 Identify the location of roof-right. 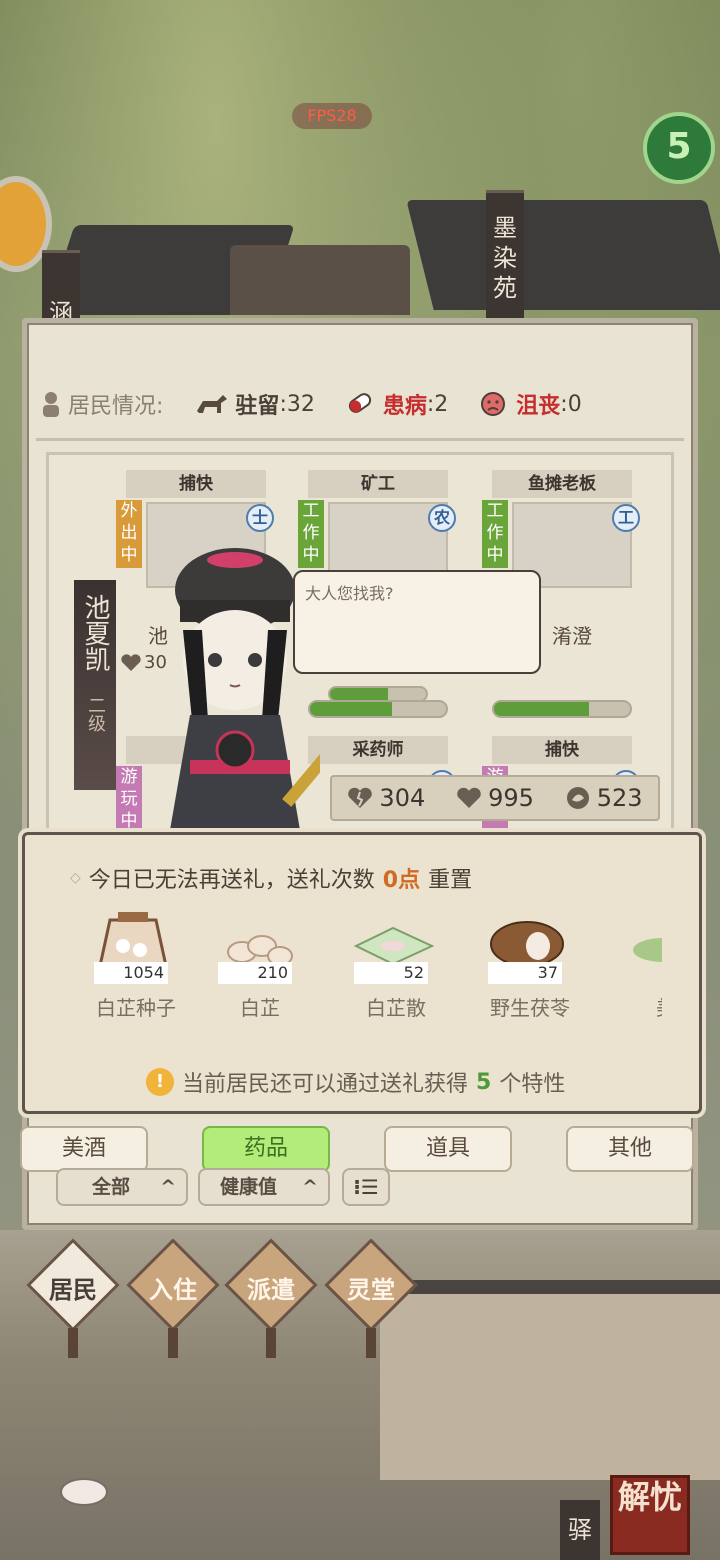
(563, 255).